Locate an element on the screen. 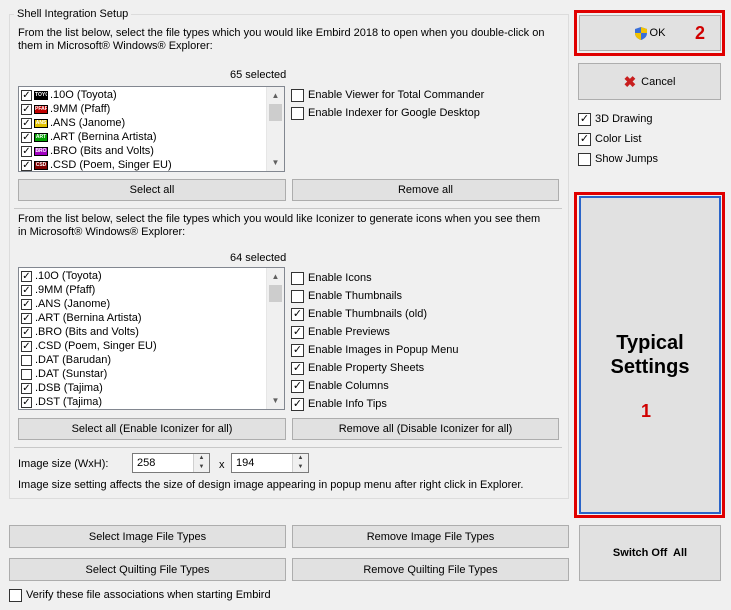  select-quilting-file-types-label: Select Quilting File Types is located at coordinates (147, 569).